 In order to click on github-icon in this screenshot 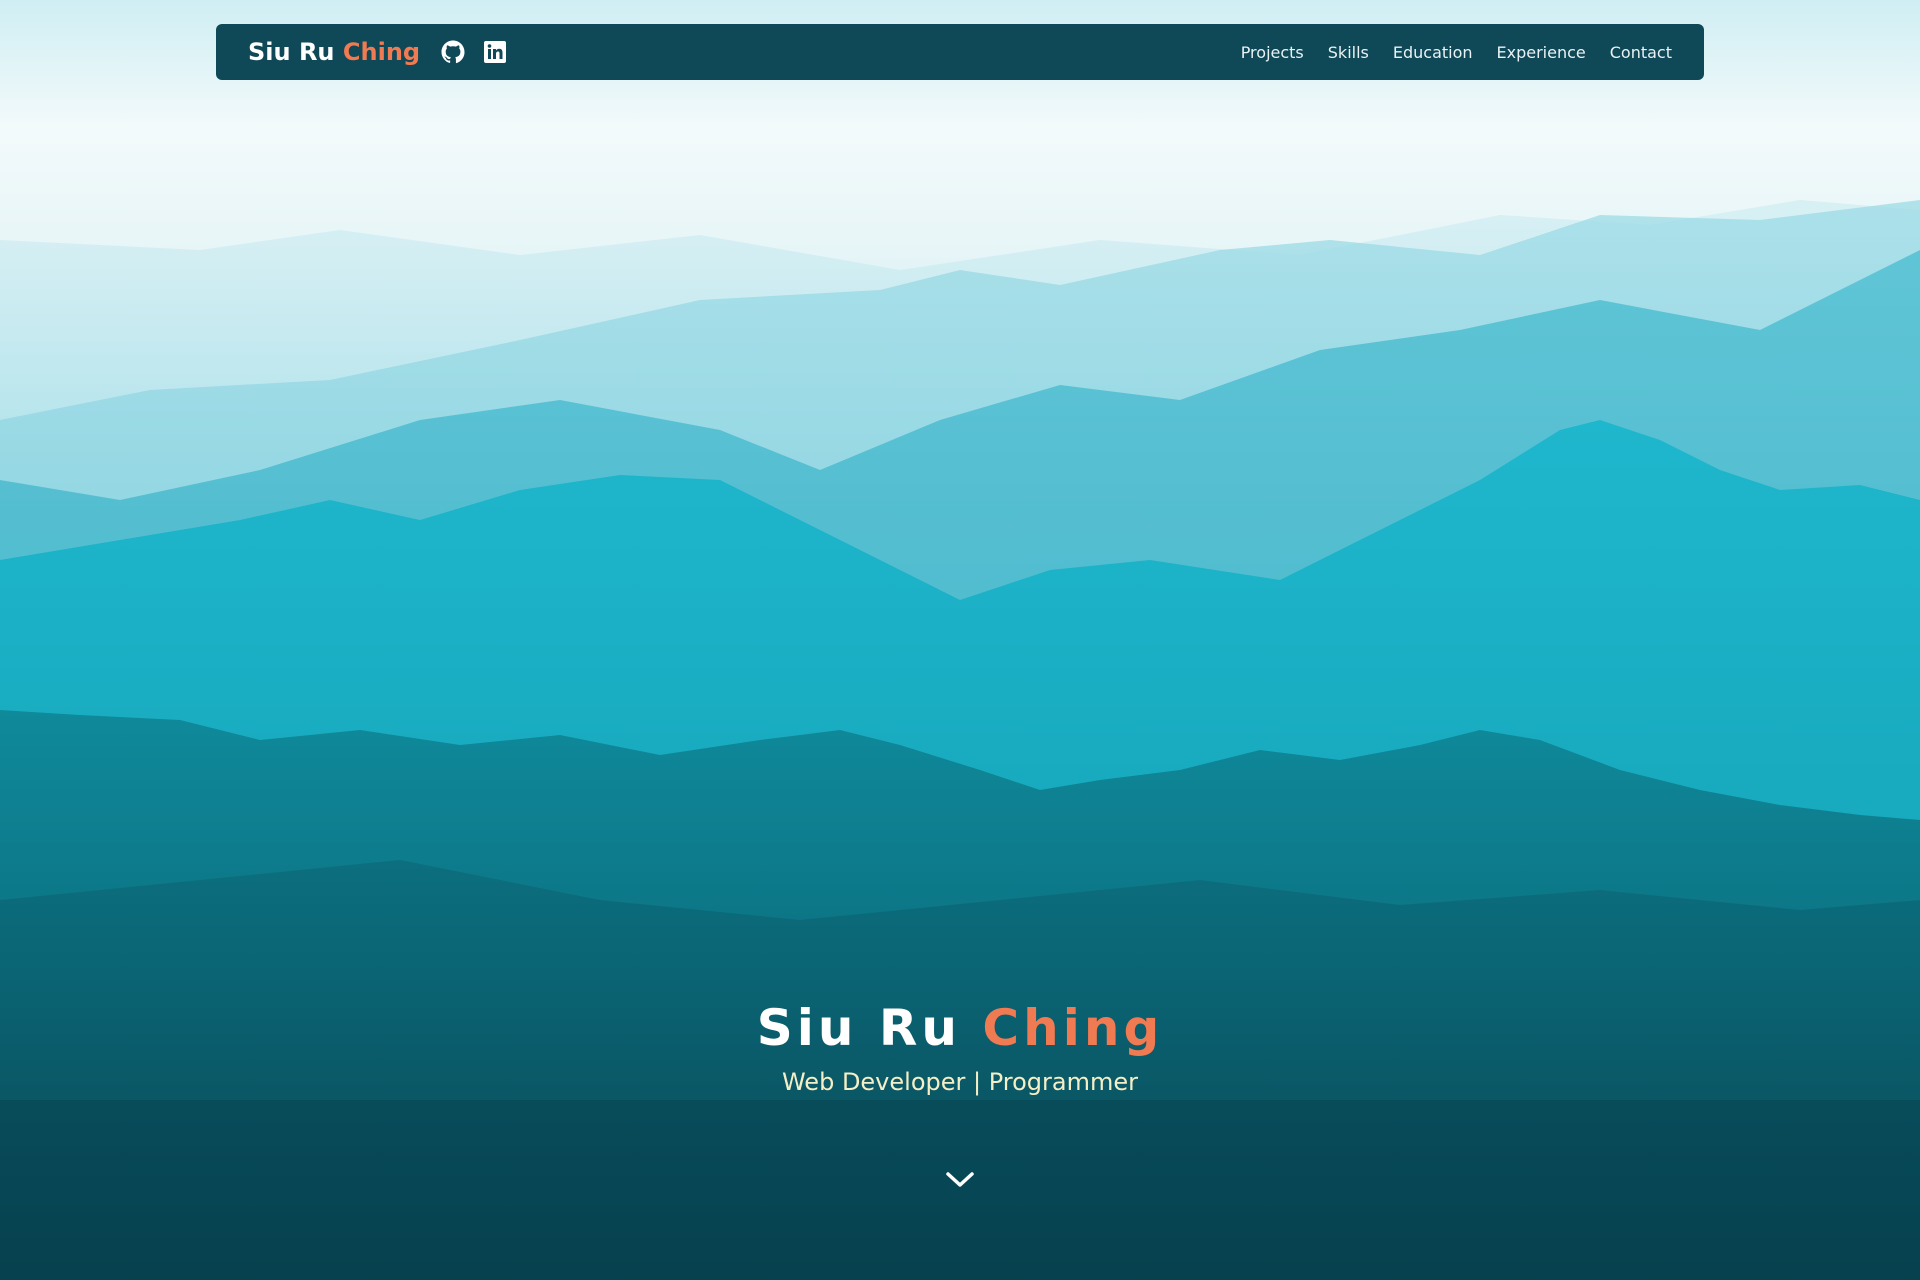, I will do `click(453, 52)`.